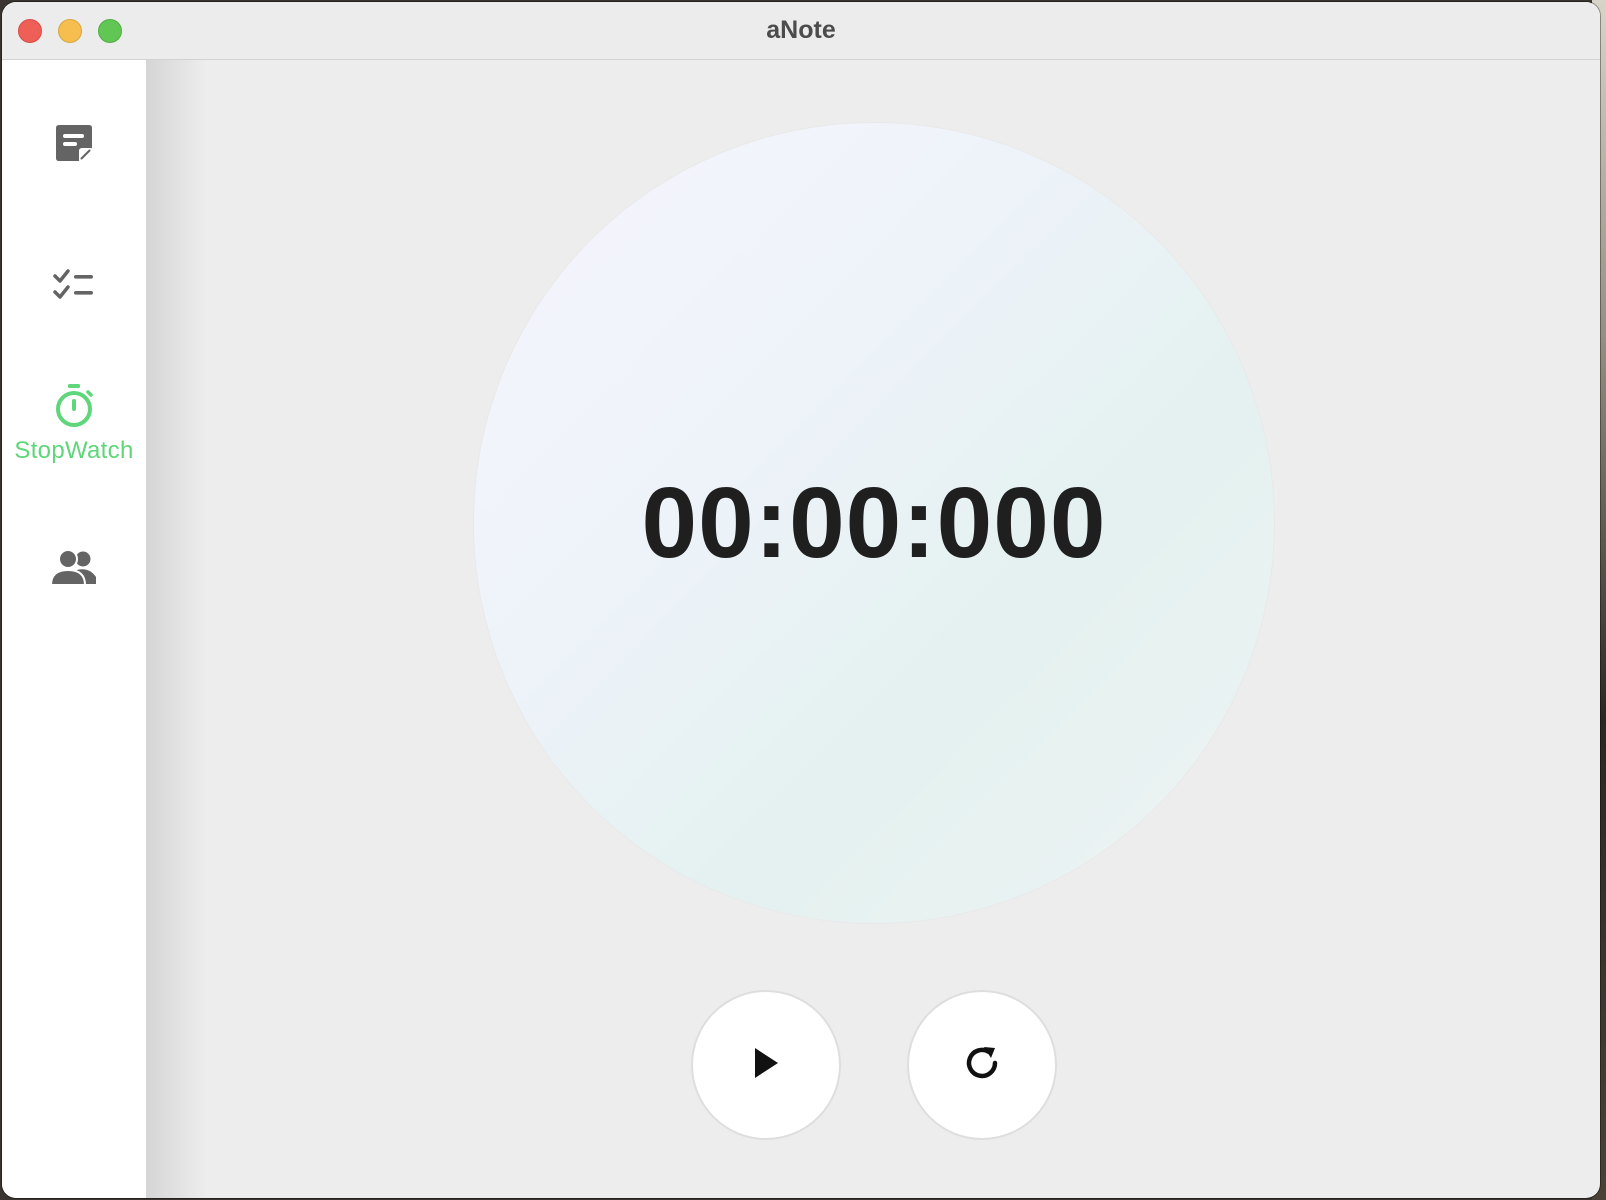  Describe the element at coordinates (74, 406) in the screenshot. I see `stopwatch-icon` at that location.